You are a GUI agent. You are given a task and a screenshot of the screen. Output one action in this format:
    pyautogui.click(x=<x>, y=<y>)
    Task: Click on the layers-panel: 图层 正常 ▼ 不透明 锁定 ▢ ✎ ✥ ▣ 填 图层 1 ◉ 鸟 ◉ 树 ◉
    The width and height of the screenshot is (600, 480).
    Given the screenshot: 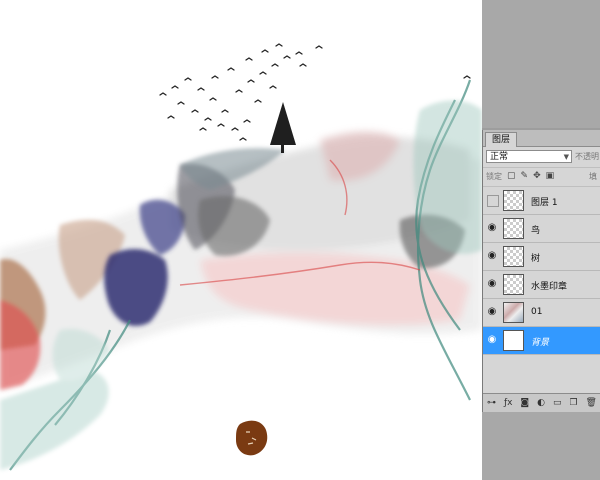 What is the action you would take?
    pyautogui.click(x=541, y=271)
    